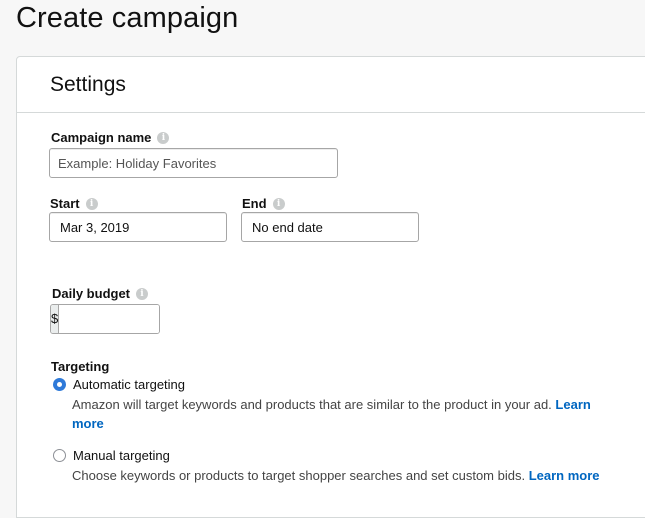 This screenshot has height=518, width=645. I want to click on manual-targeting-radio, so click(59, 455).